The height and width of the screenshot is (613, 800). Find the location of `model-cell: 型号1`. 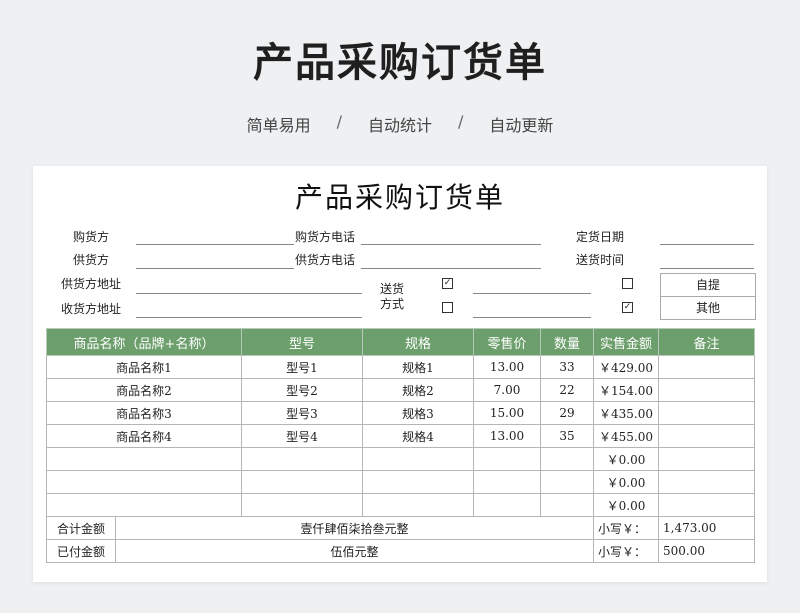

model-cell: 型号1 is located at coordinates (302, 367).